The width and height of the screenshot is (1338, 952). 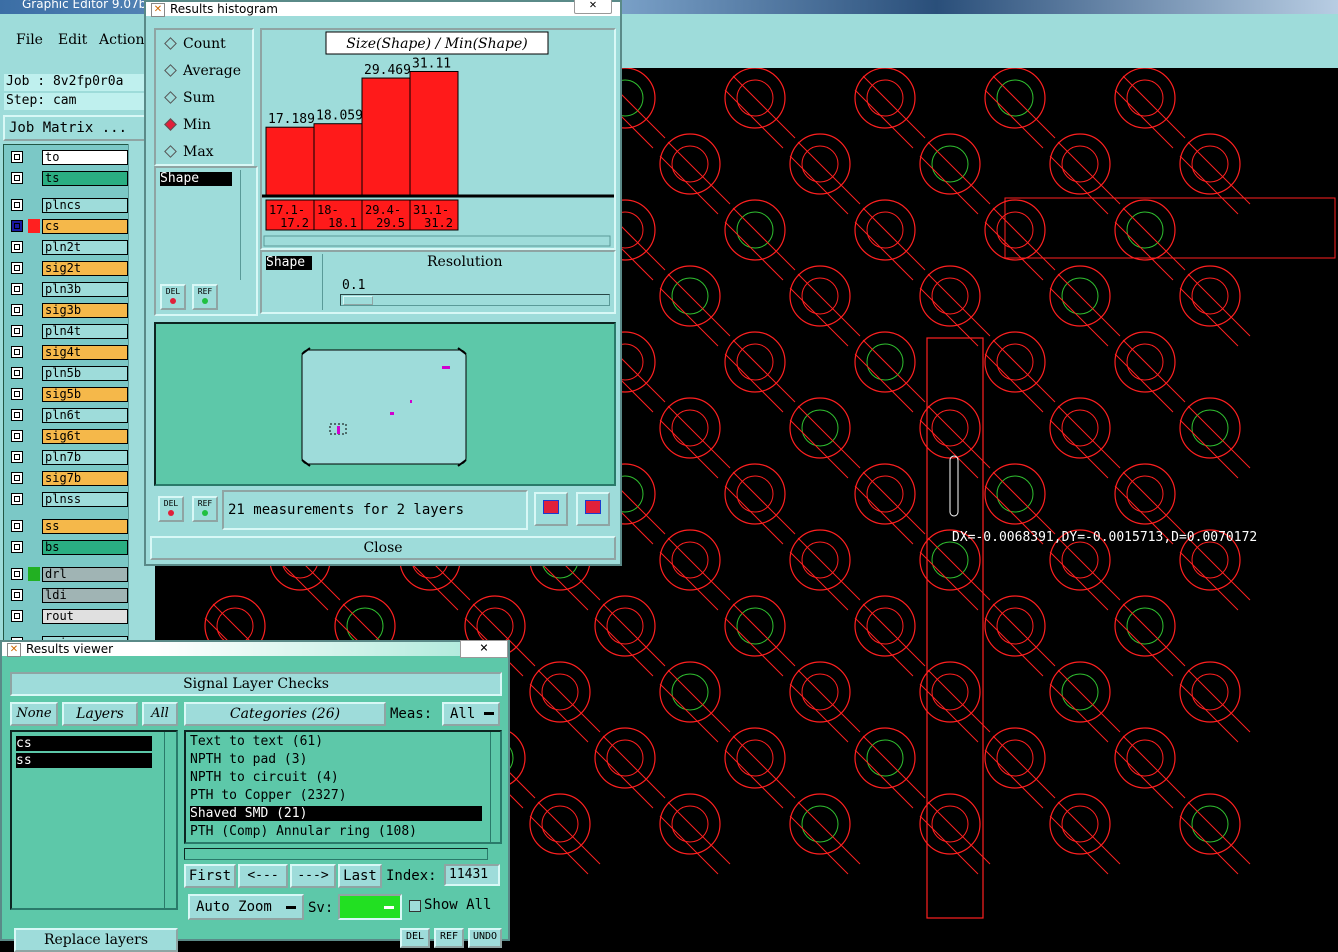 I want to click on menu-file: File, so click(x=29, y=40).